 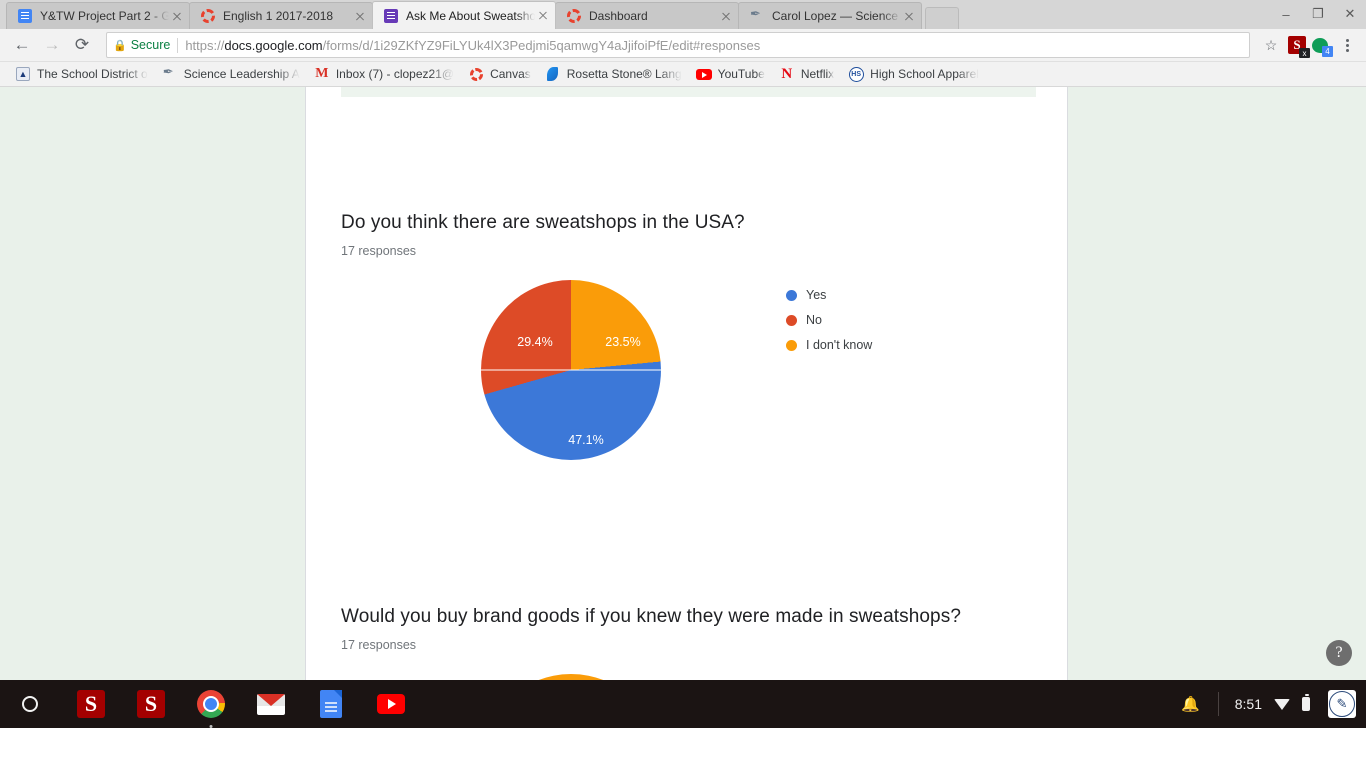 I want to click on bookmark-label: Rosetta Stone® Lang, so click(x=624, y=74).